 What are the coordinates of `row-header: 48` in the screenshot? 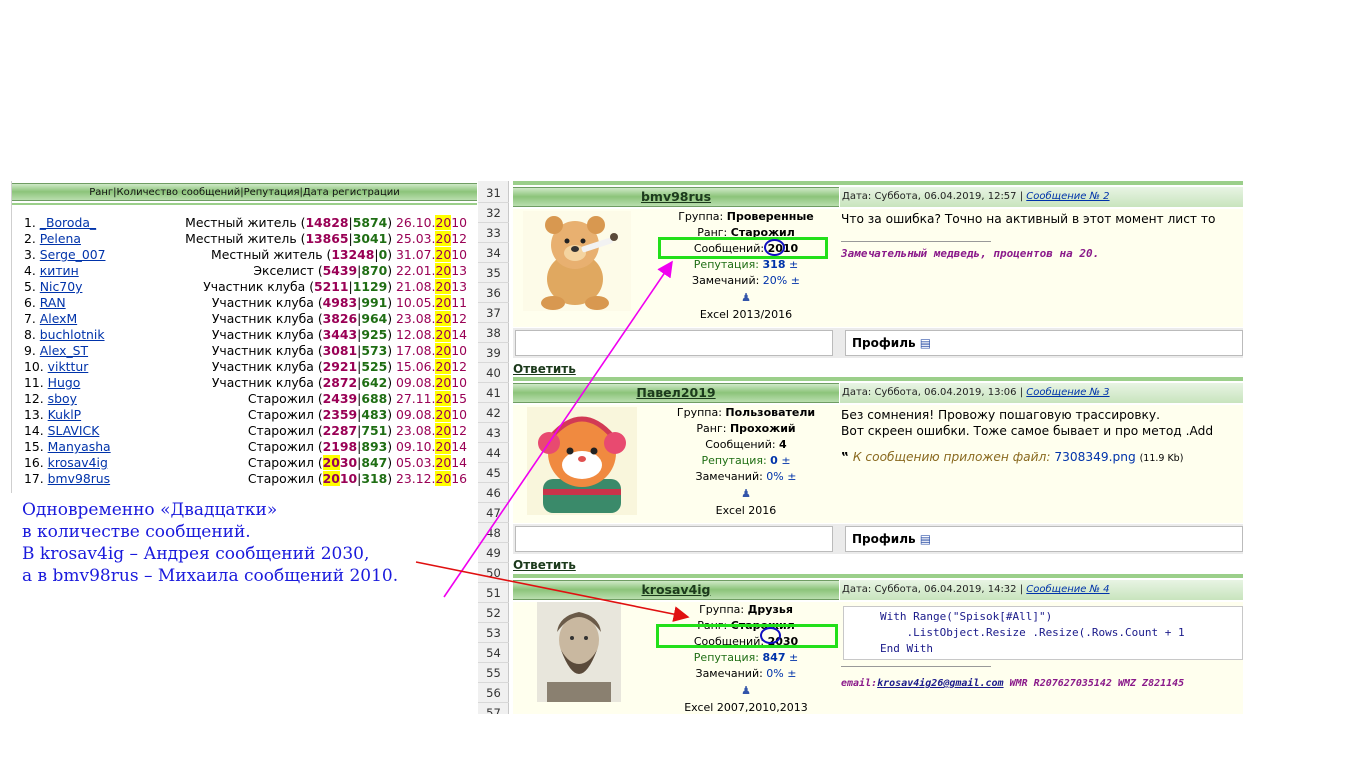 It's located at (493, 533).